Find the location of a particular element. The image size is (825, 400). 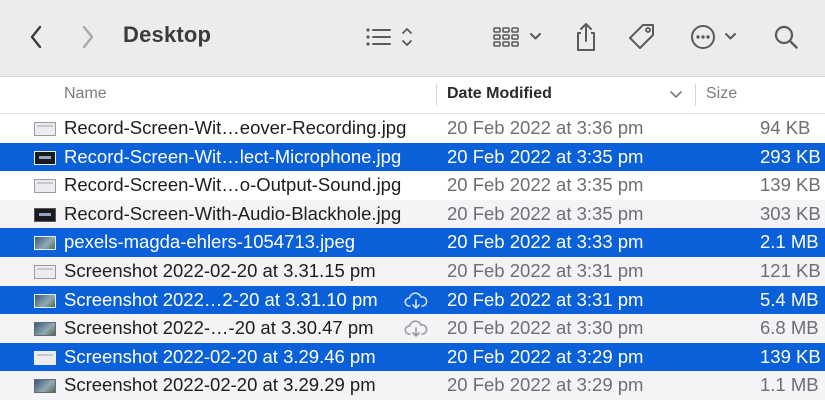

group-button is located at coordinates (519, 37).